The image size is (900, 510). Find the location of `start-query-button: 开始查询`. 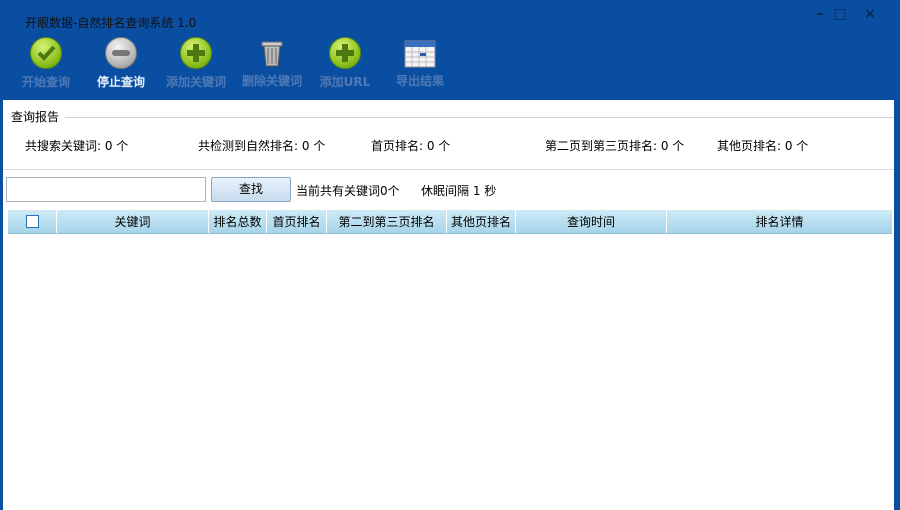

start-query-button: 开始查询 is located at coordinates (46, 63).